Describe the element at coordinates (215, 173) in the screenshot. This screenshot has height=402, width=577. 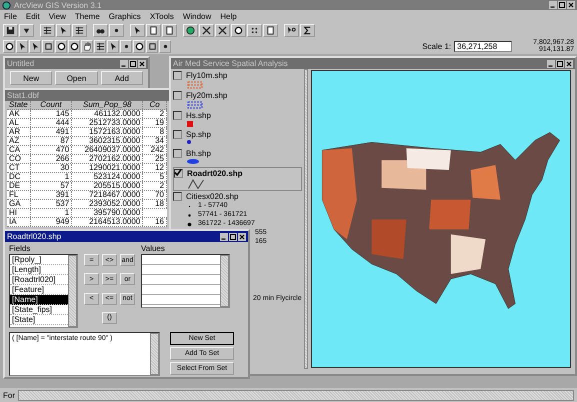
I see `theme-name: Roadrt020.shp` at that location.